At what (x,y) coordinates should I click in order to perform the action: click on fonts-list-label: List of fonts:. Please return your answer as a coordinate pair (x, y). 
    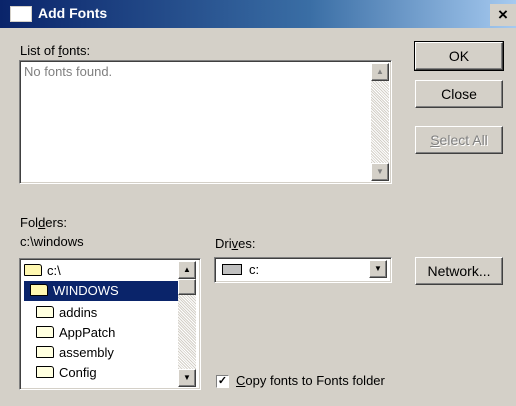
    Looking at the image, I should click on (55, 50).